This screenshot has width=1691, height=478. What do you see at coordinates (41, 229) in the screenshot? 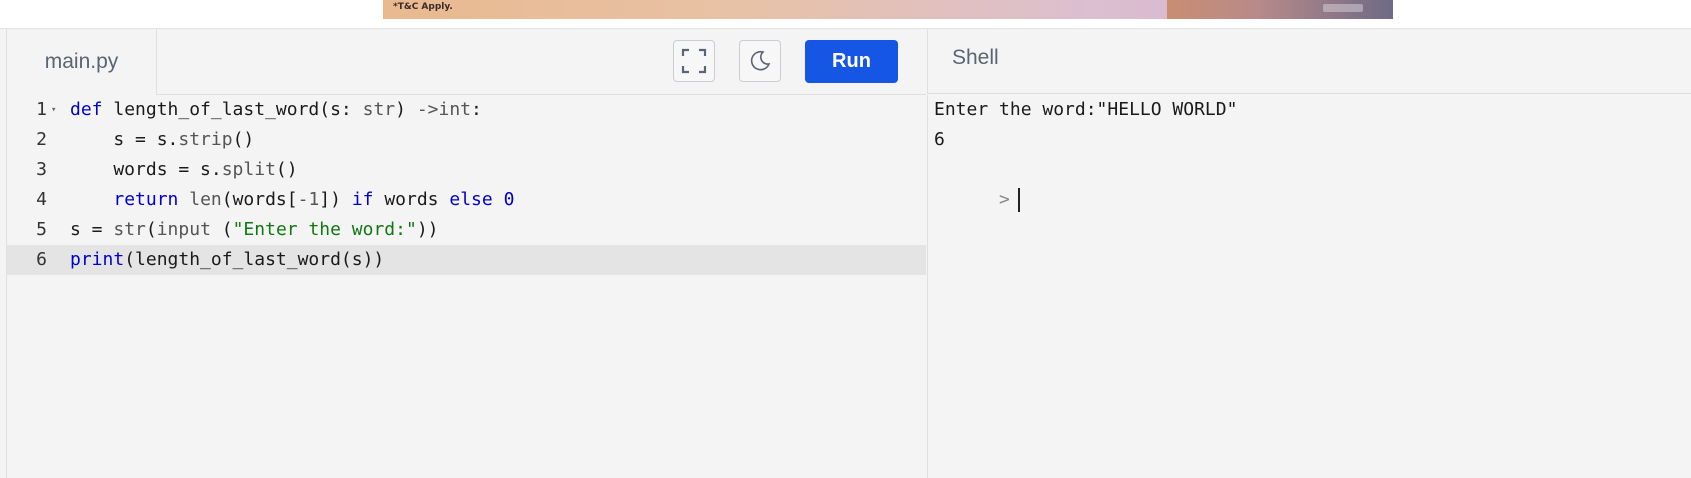
I see `line-number: 5` at bounding box center [41, 229].